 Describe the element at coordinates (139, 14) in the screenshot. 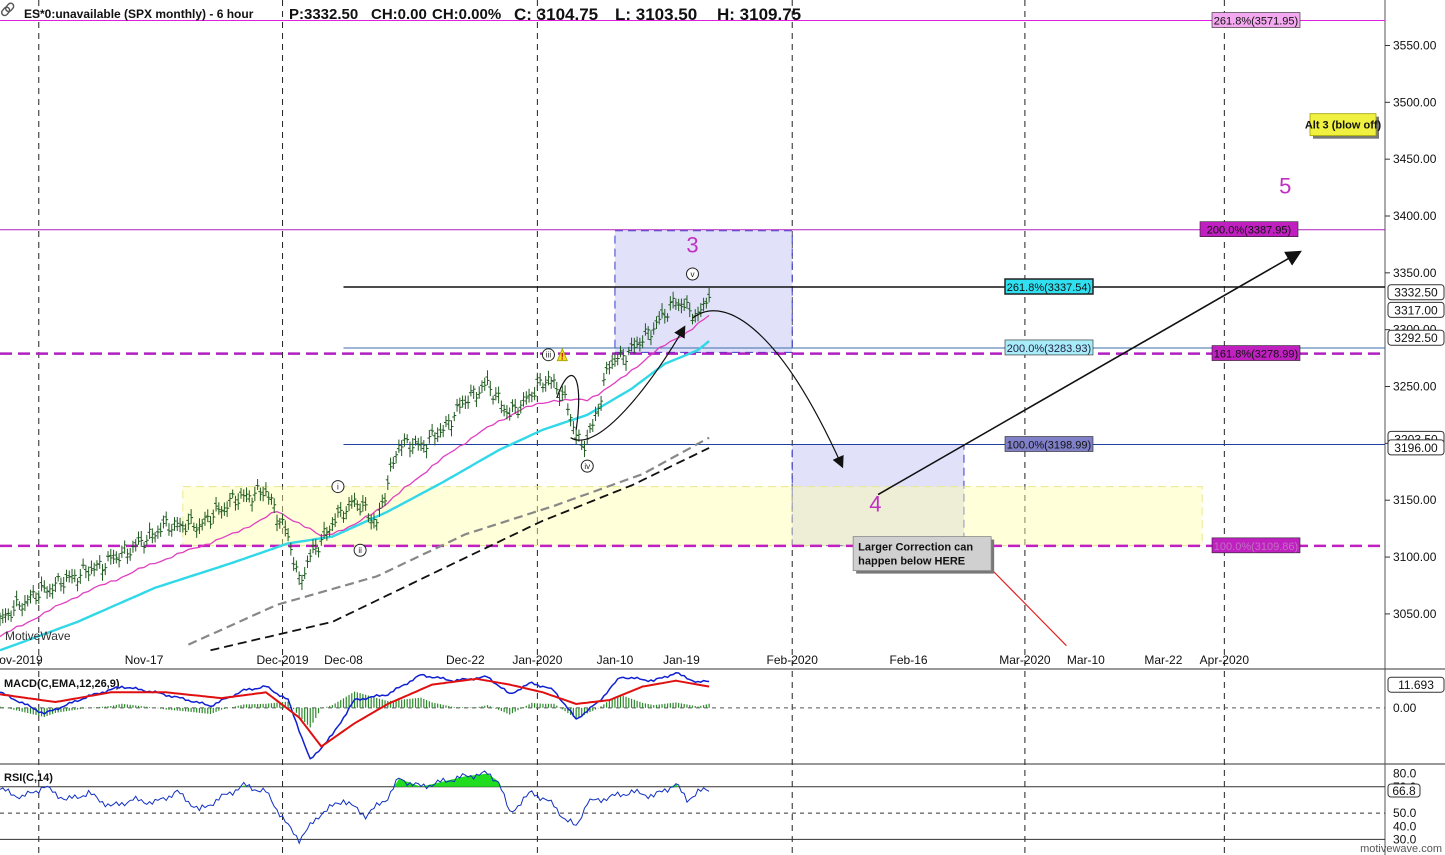

I see `symbol-title: ES*0:unavailable (SPX monthly) - 6 hour` at that location.